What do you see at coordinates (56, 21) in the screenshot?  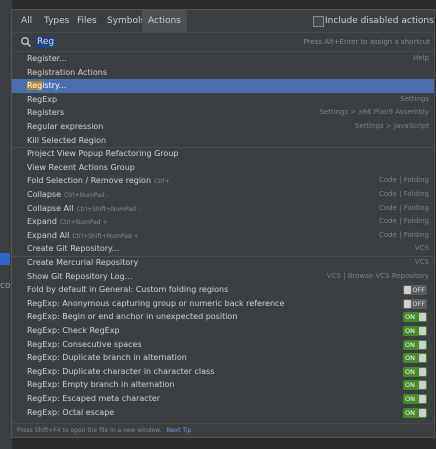 I see `tab-types: Types` at bounding box center [56, 21].